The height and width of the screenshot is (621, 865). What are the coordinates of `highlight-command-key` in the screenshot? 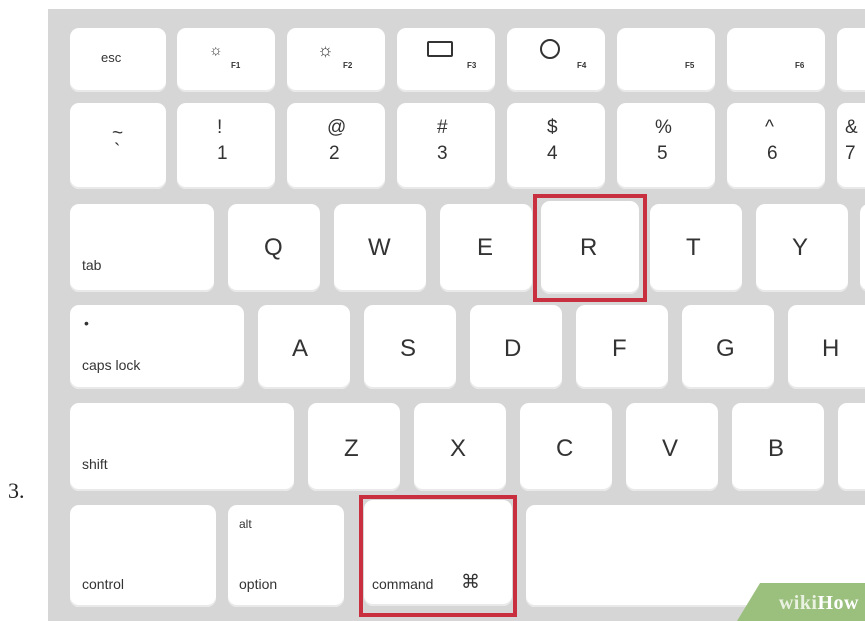 It's located at (438, 556).